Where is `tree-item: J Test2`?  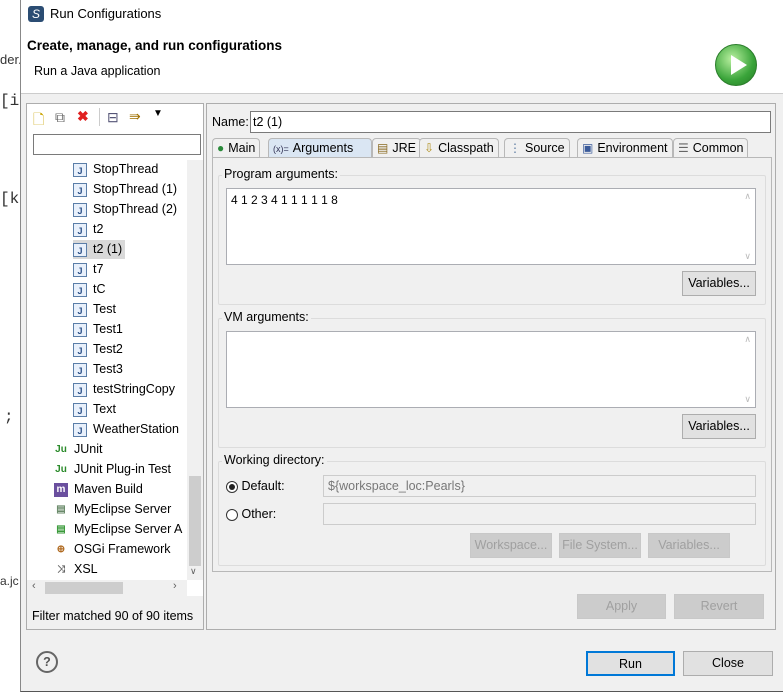 tree-item: J Test2 is located at coordinates (98, 349).